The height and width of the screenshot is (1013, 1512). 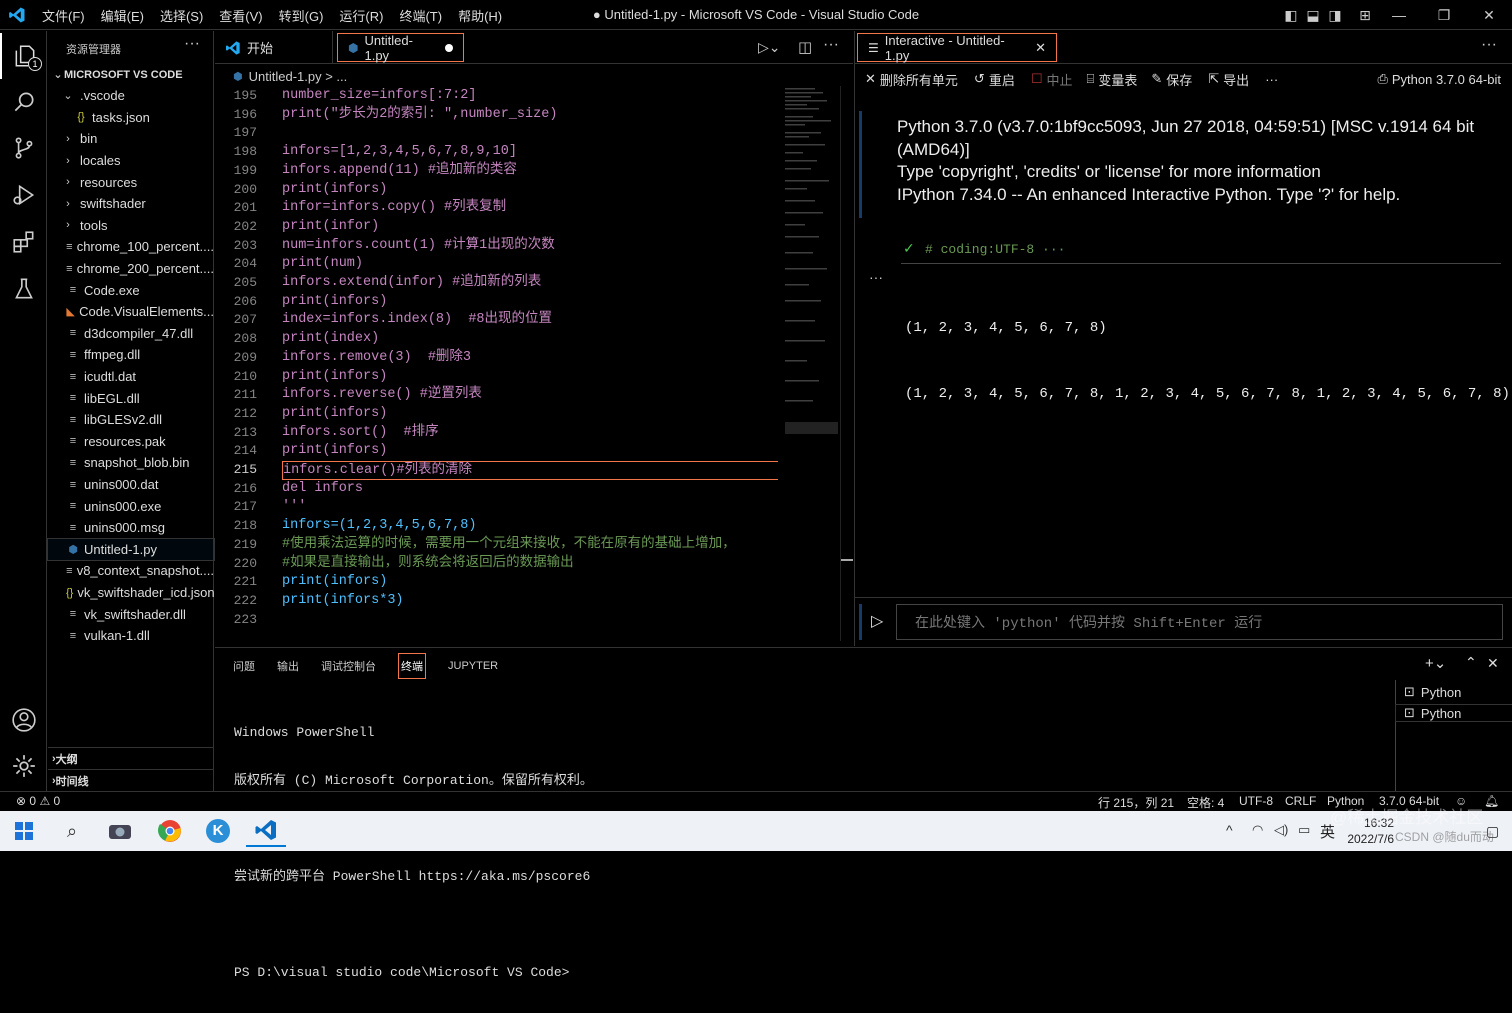 What do you see at coordinates (122, 15) in the screenshot?
I see `menu-item: 编辑(E)` at bounding box center [122, 15].